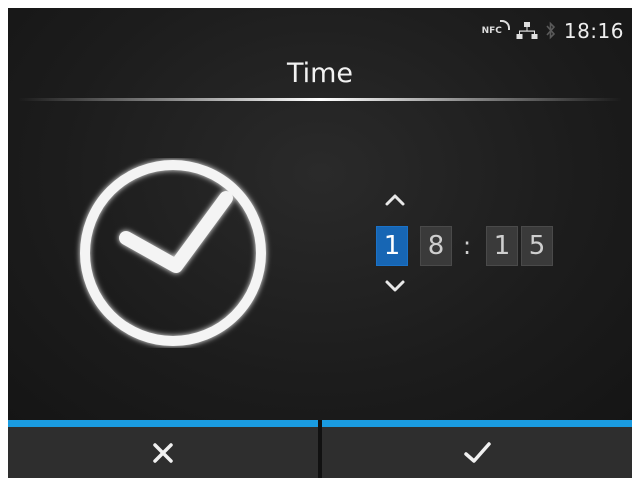  What do you see at coordinates (502, 246) in the screenshot?
I see `time-digit-minute-tens: 1` at bounding box center [502, 246].